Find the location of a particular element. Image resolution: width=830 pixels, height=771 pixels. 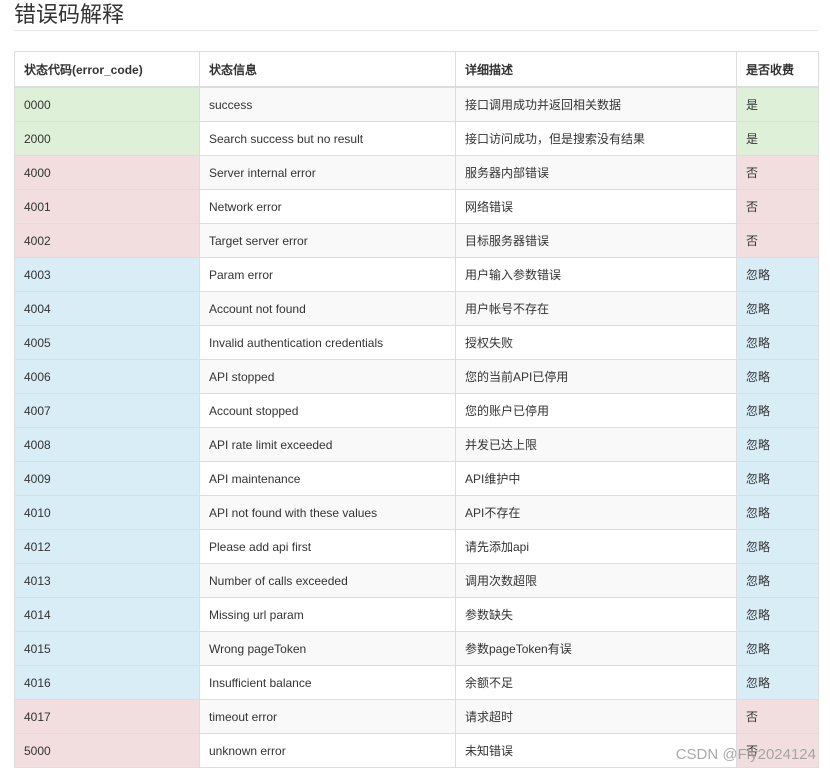

table-row: 4016 Insufficient balance 余额不足 忽略 is located at coordinates (416, 682).